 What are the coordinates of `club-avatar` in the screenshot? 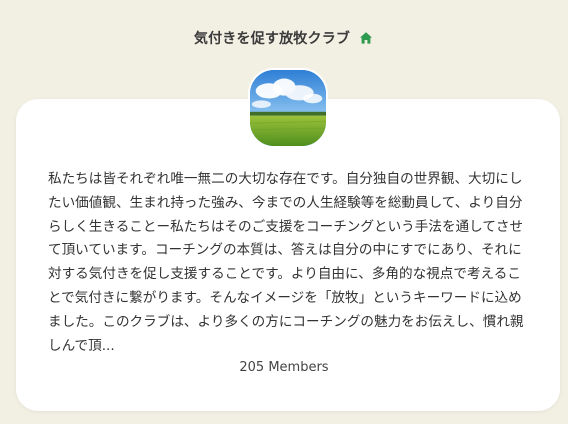 It's located at (288, 108).